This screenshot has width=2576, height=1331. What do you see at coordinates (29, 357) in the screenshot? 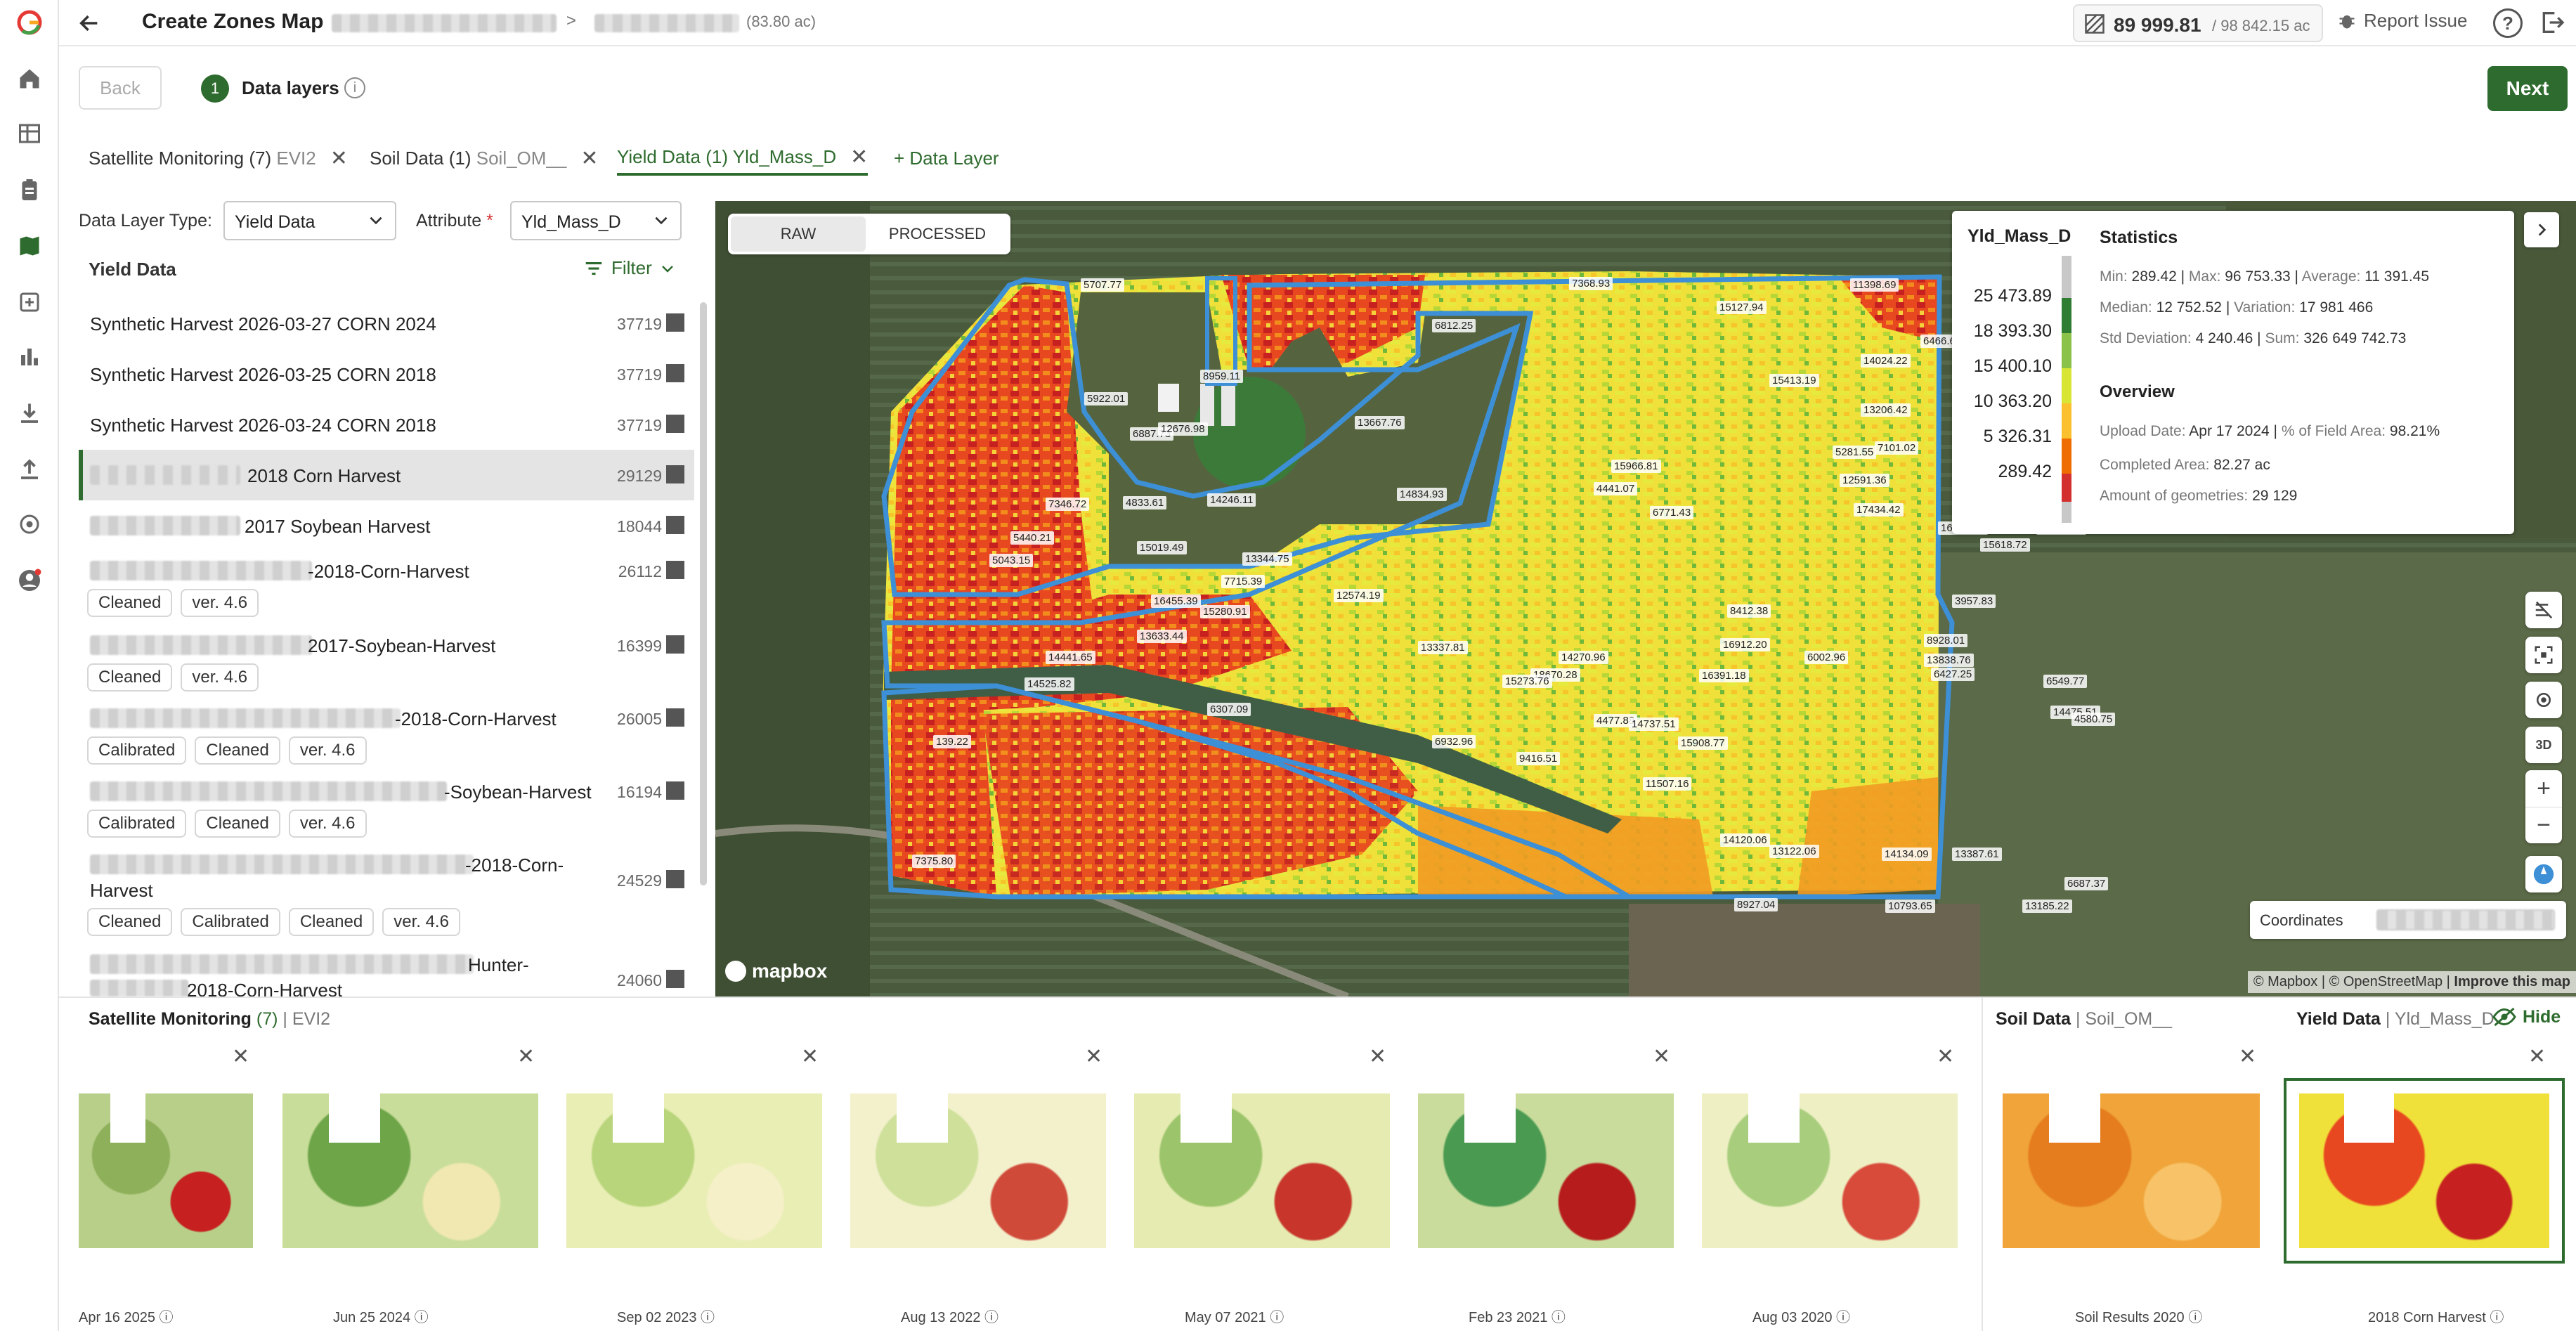
I see `analytics-icon` at bounding box center [29, 357].